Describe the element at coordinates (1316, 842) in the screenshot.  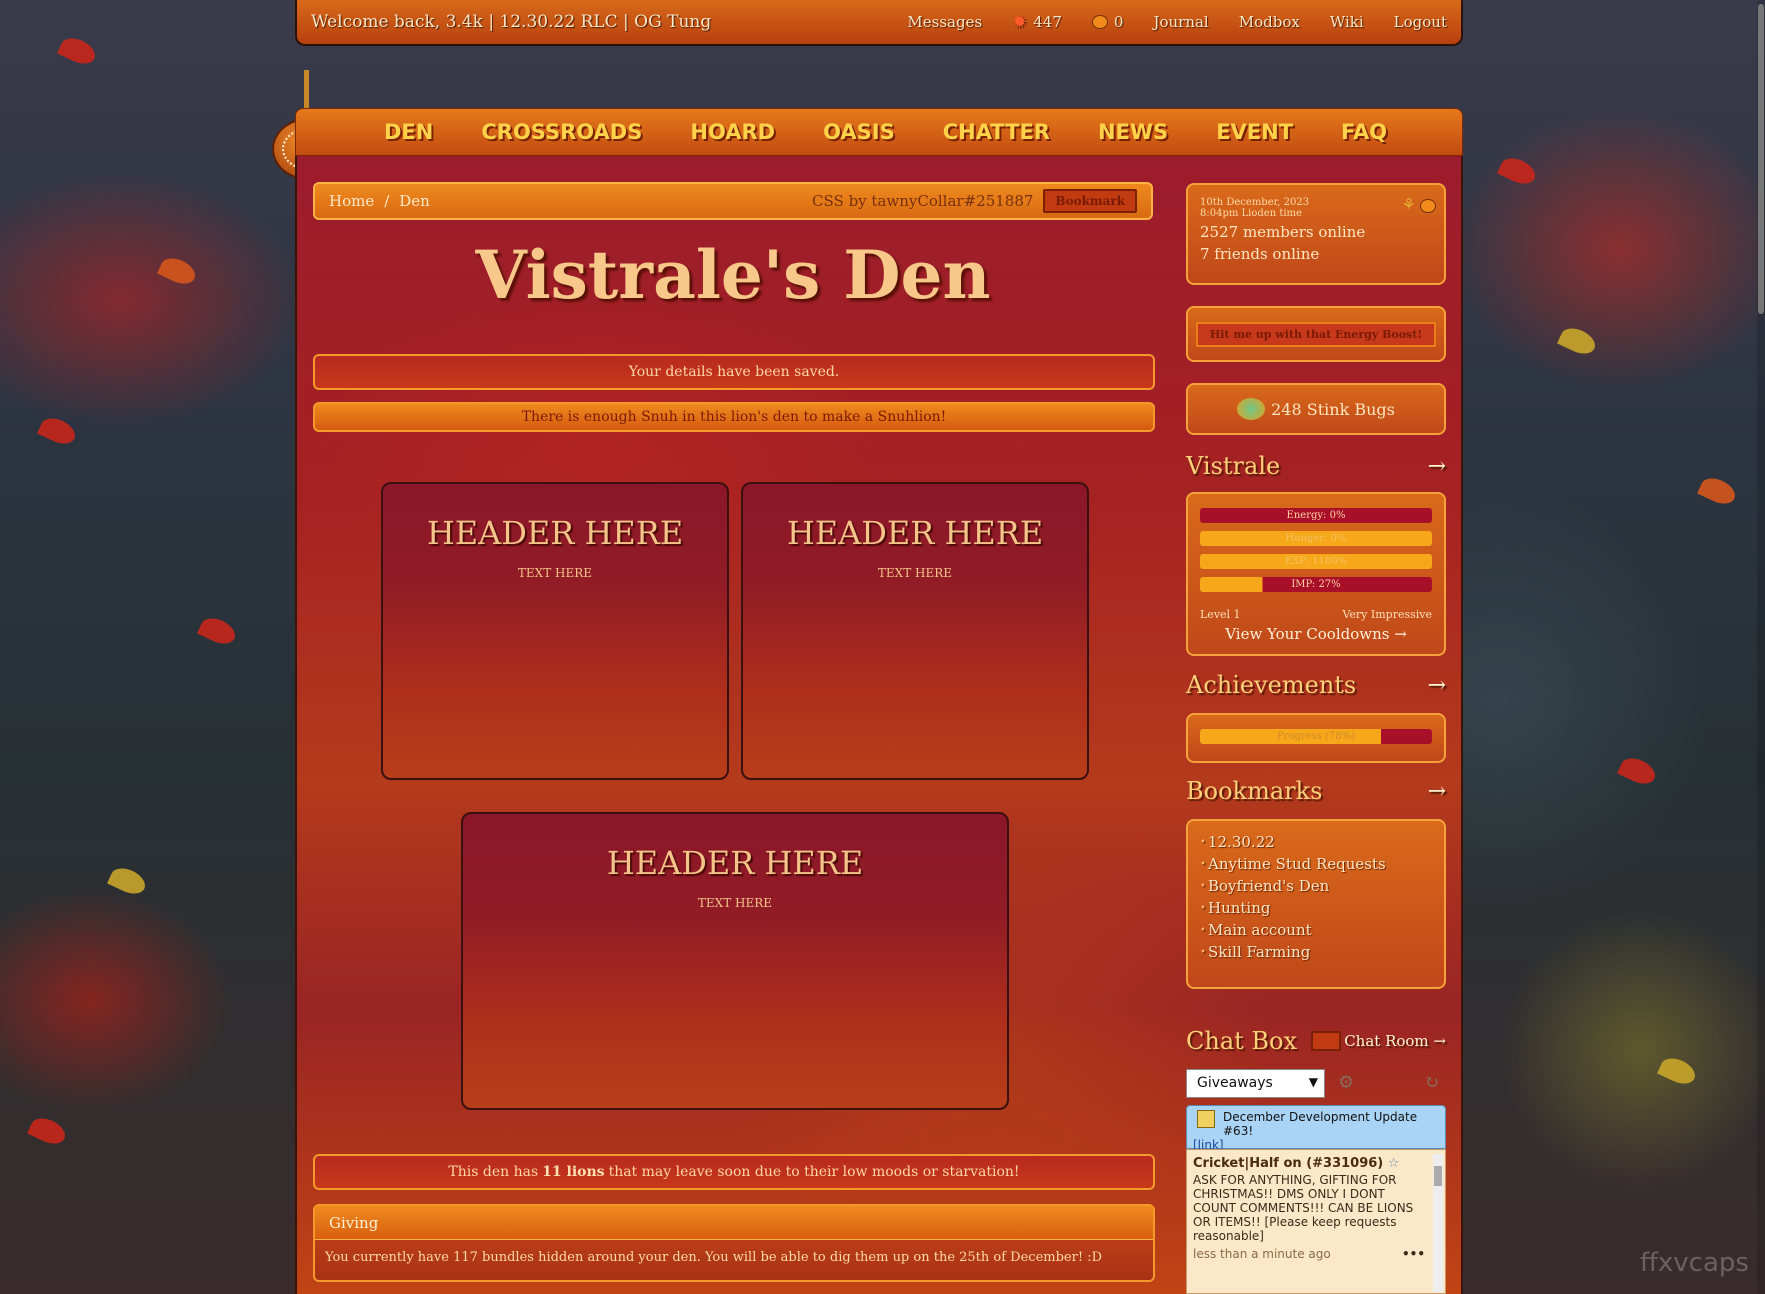
I see `bookmark-item: 12.30.22` at that location.